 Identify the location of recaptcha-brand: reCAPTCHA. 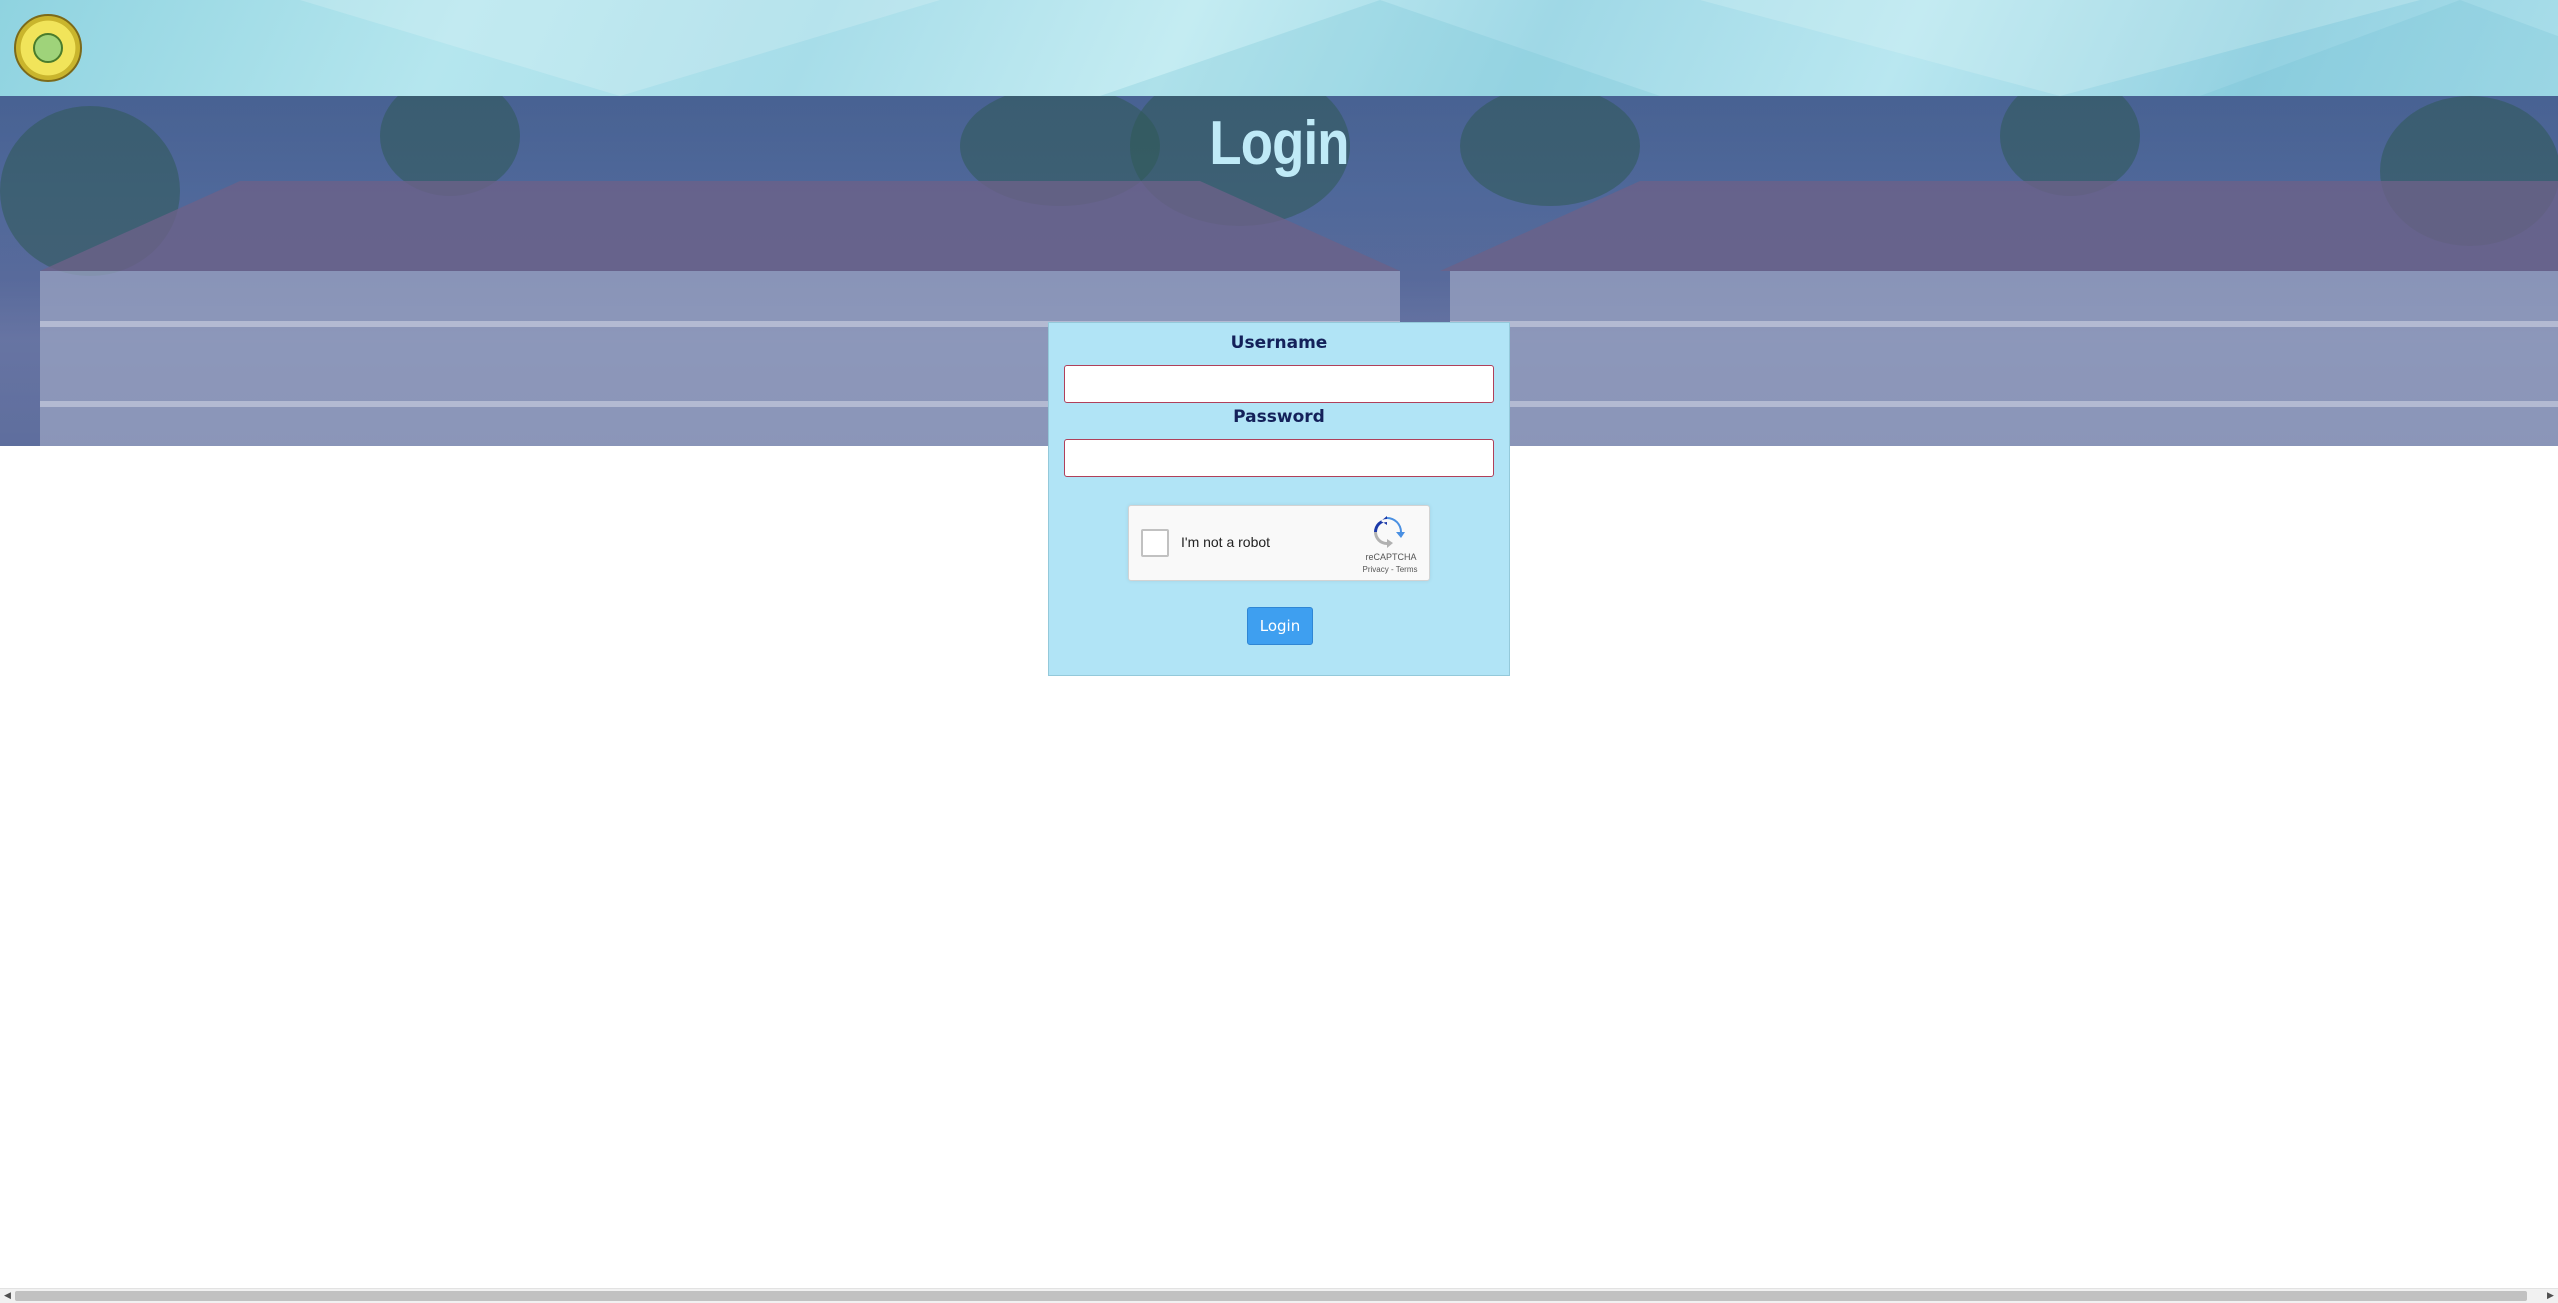
(1391, 557).